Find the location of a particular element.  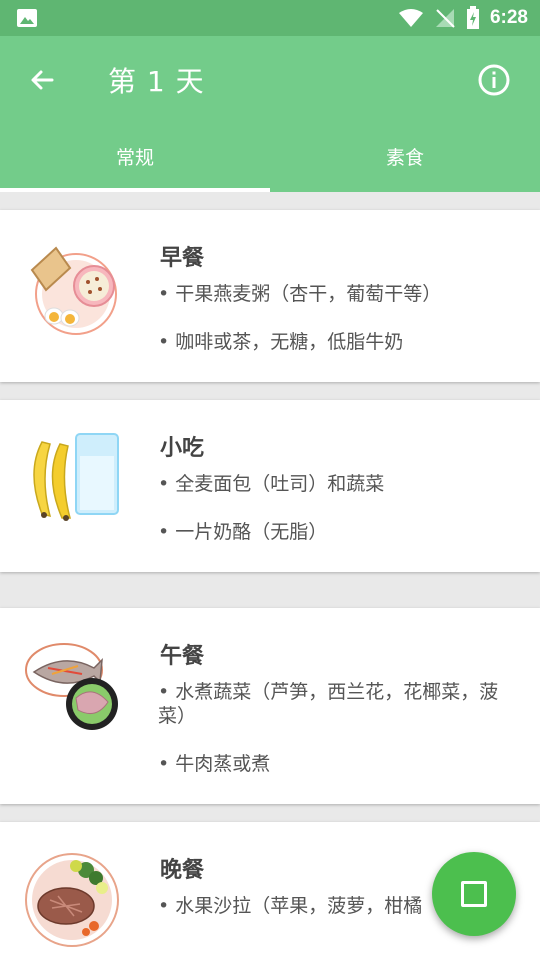

steak-salad-plate-icon is located at coordinates (72, 900).